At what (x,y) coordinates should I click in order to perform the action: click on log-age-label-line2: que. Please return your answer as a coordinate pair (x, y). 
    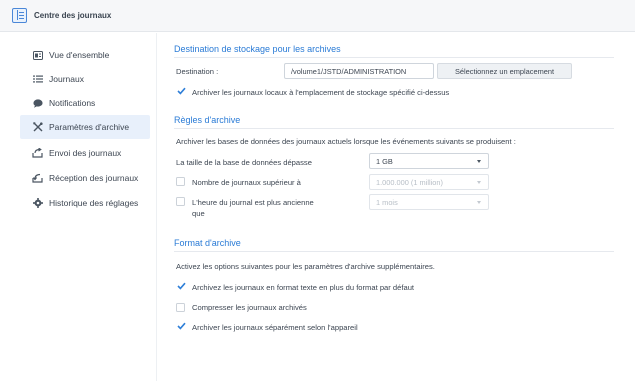
    Looking at the image, I should click on (198, 213).